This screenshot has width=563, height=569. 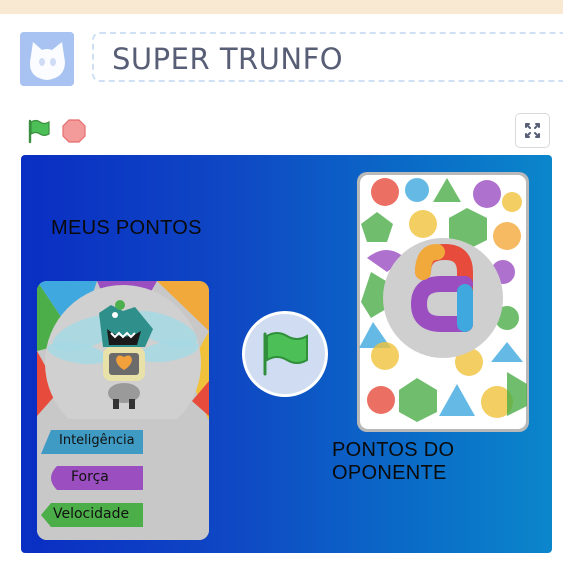 What do you see at coordinates (393, 461) in the screenshot?
I see `opponent-points-label: PONTOS DO OPONENTE` at bounding box center [393, 461].